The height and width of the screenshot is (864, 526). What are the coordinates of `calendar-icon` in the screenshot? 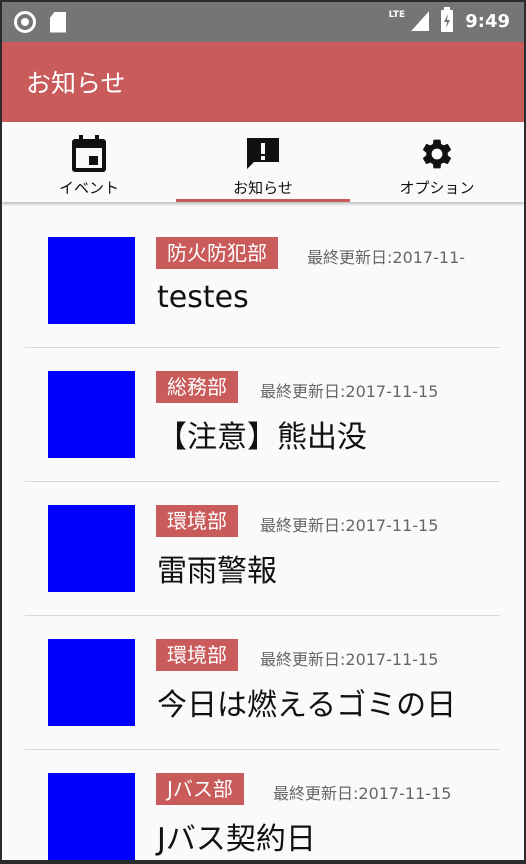 It's located at (89, 154).